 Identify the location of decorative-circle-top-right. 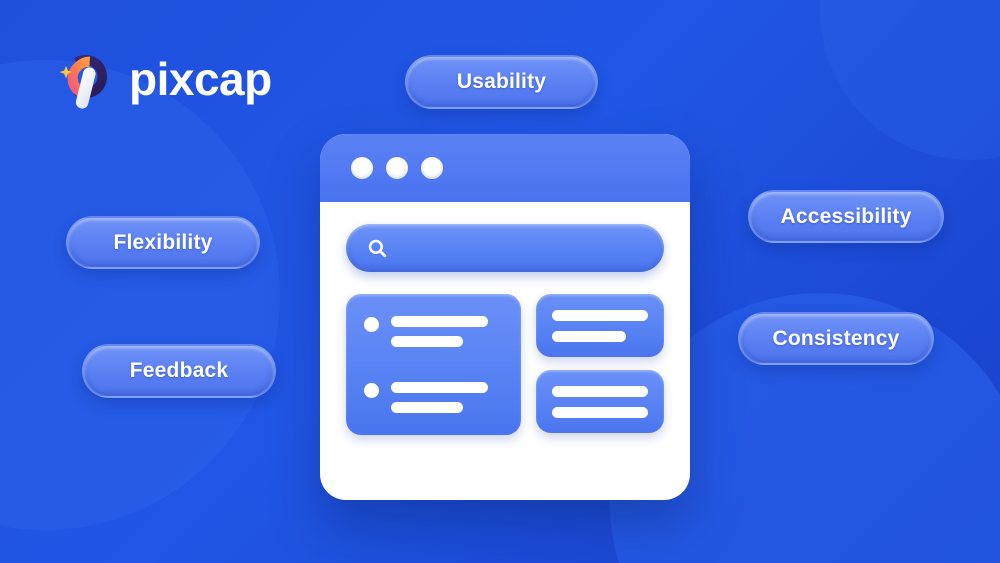
(910, 80).